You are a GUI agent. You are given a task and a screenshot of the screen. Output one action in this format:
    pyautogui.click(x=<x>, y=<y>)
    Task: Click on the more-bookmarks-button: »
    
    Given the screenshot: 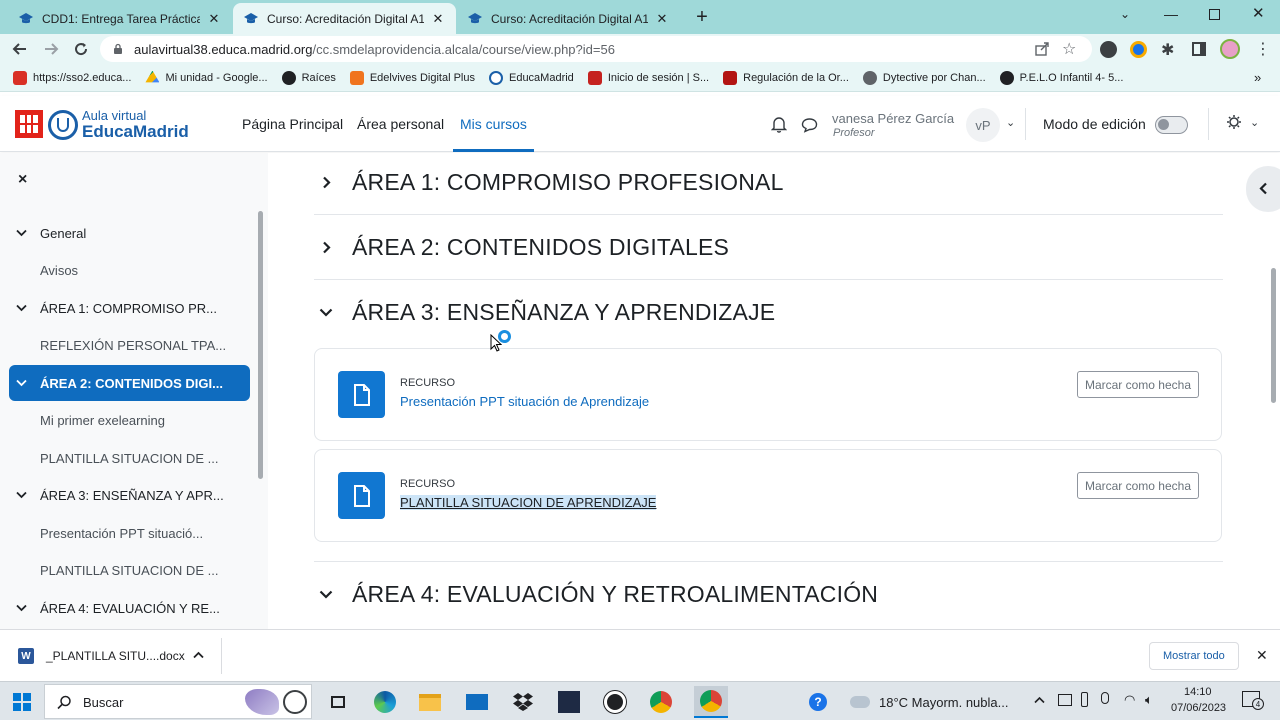 What is the action you would take?
    pyautogui.click(x=1257, y=77)
    